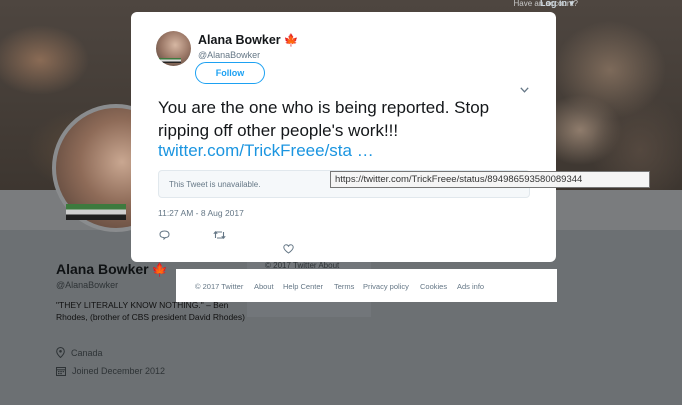  What do you see at coordinates (524, 90) in the screenshot?
I see `chevron-down-icon` at bounding box center [524, 90].